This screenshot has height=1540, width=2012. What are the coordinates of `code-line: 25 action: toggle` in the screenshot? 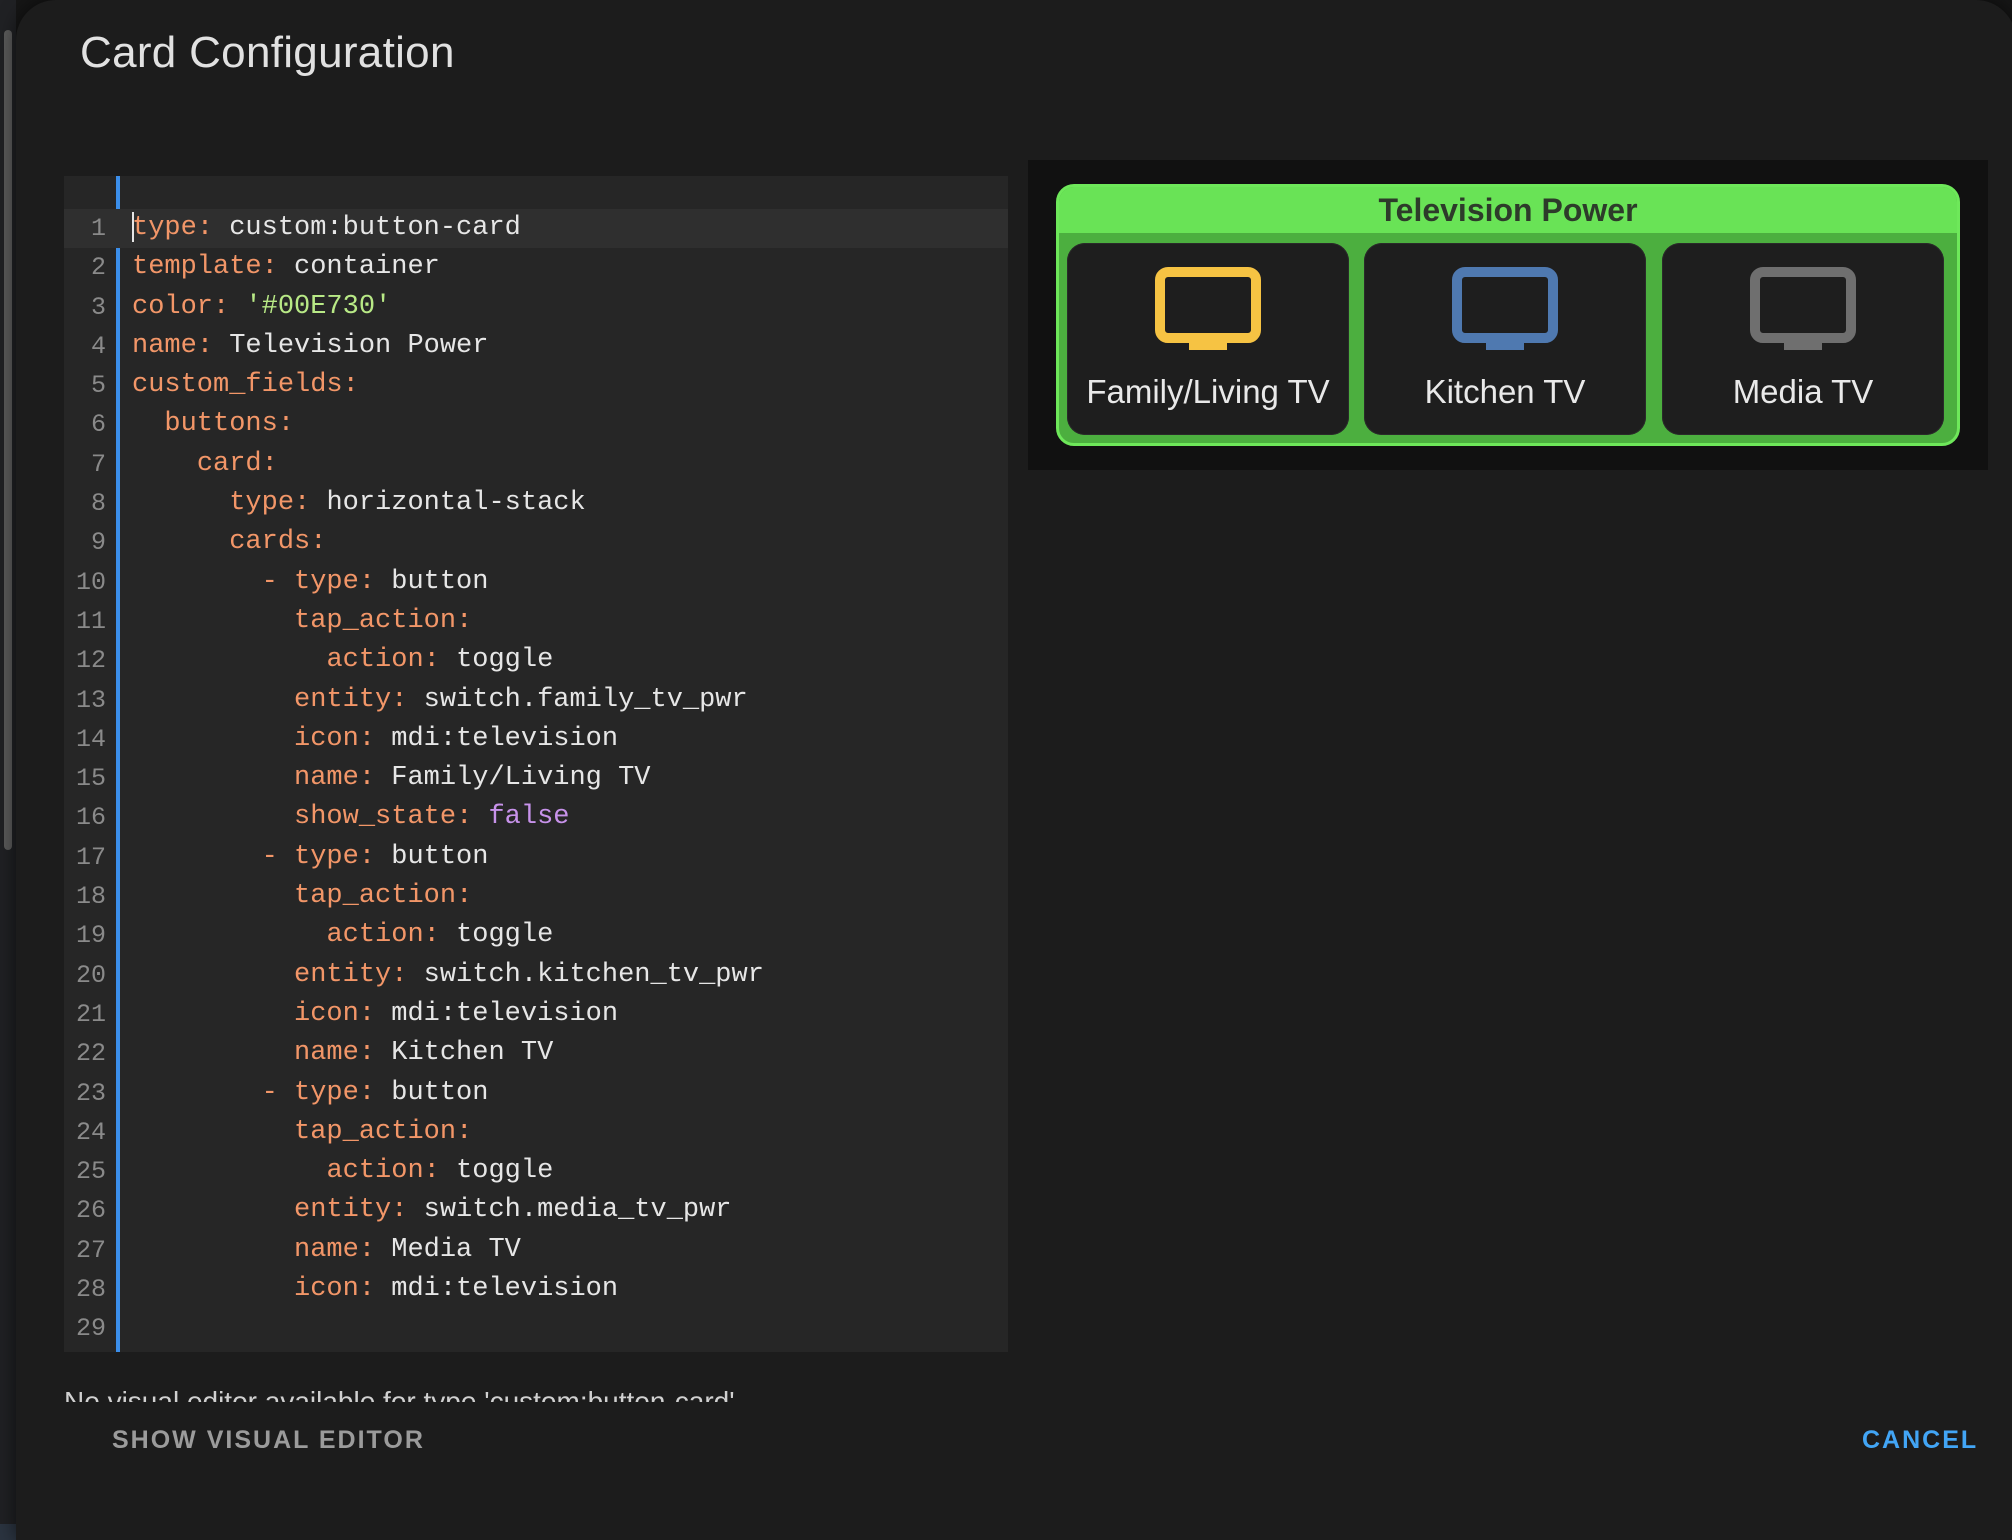 It's located at (536, 1171).